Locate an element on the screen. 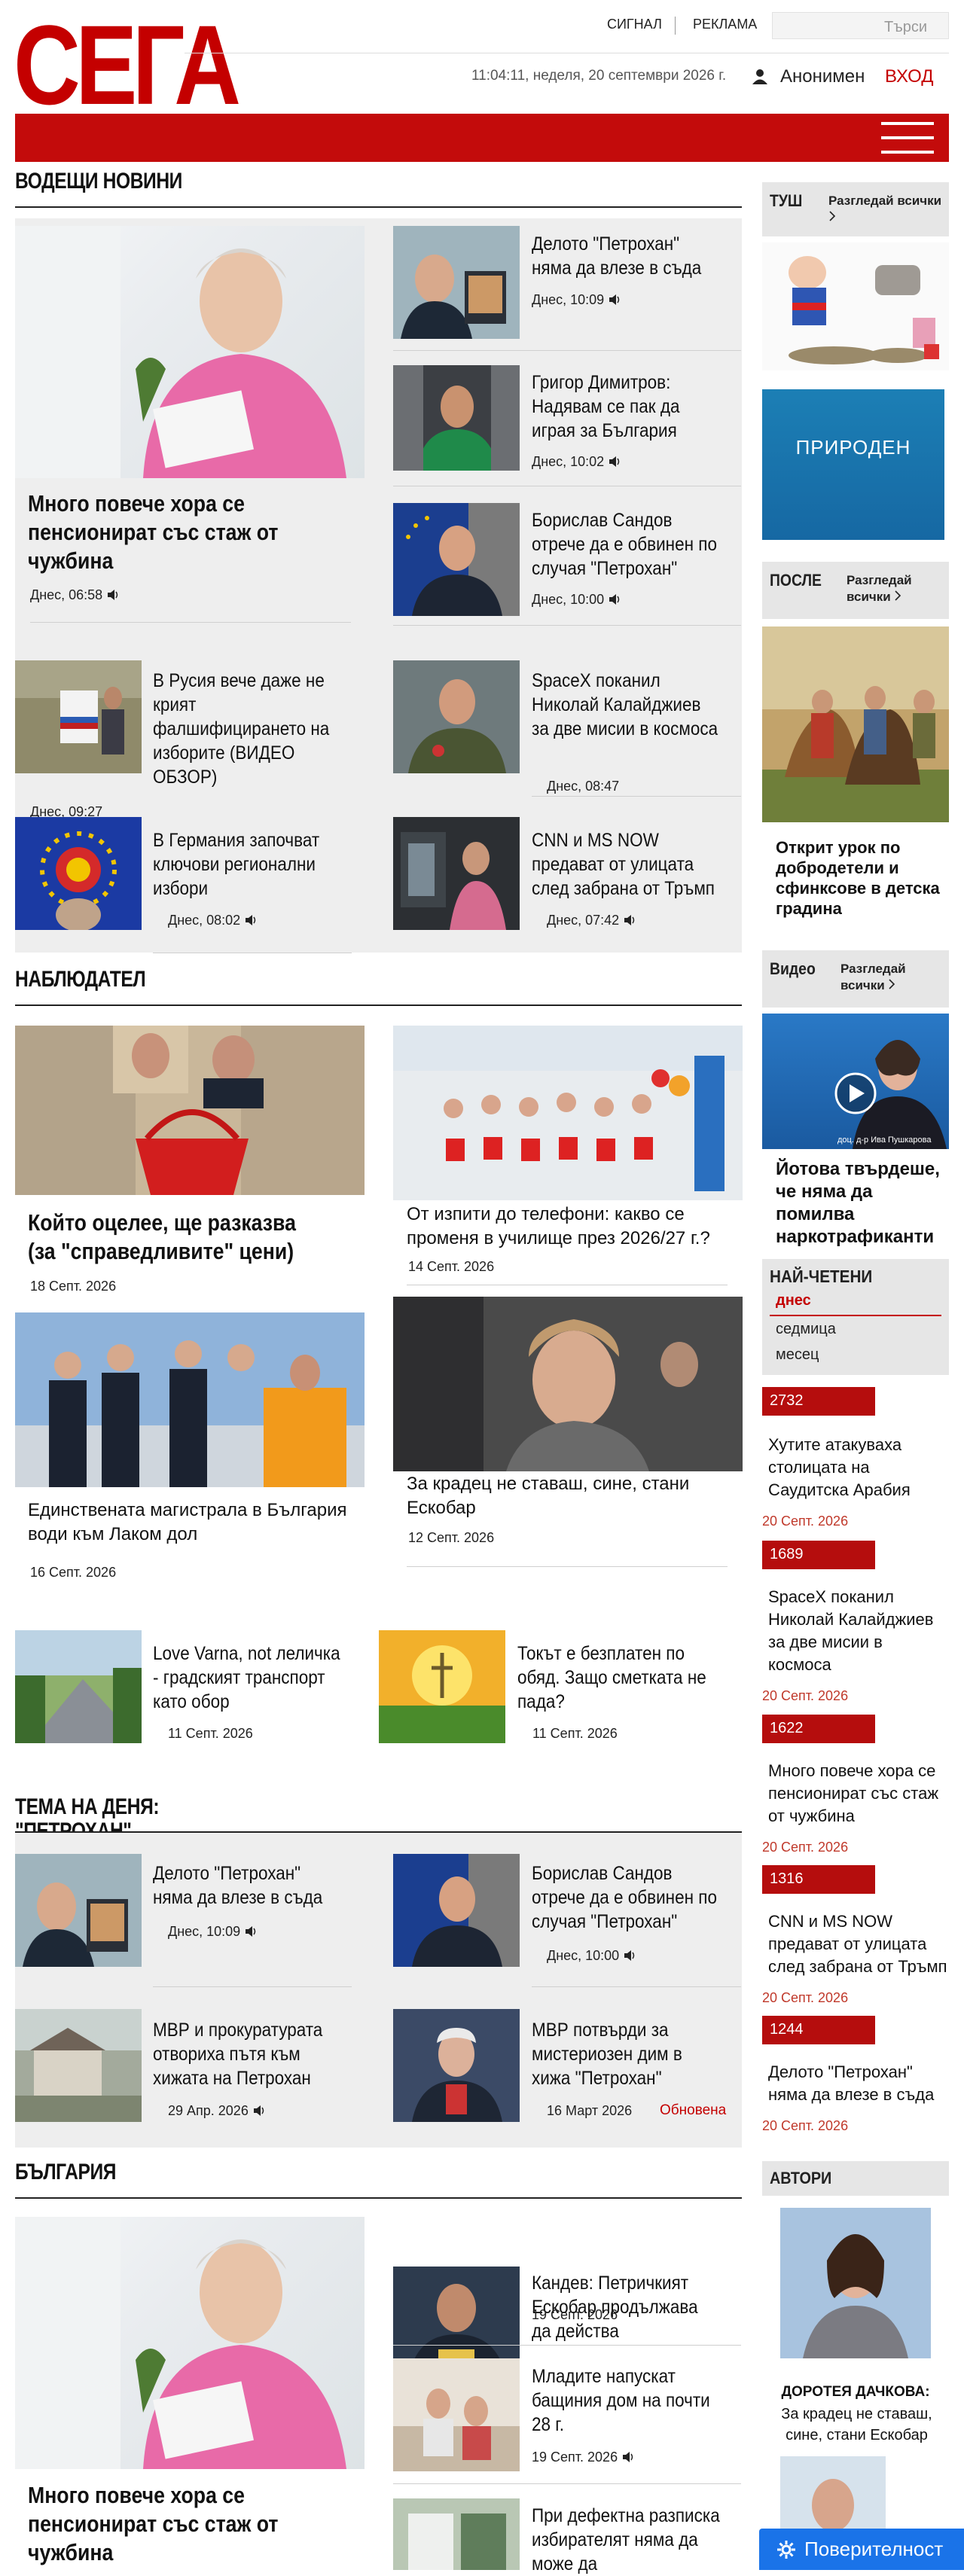 The image size is (964, 2576). thumb-petrohan-court is located at coordinates (457, 282).